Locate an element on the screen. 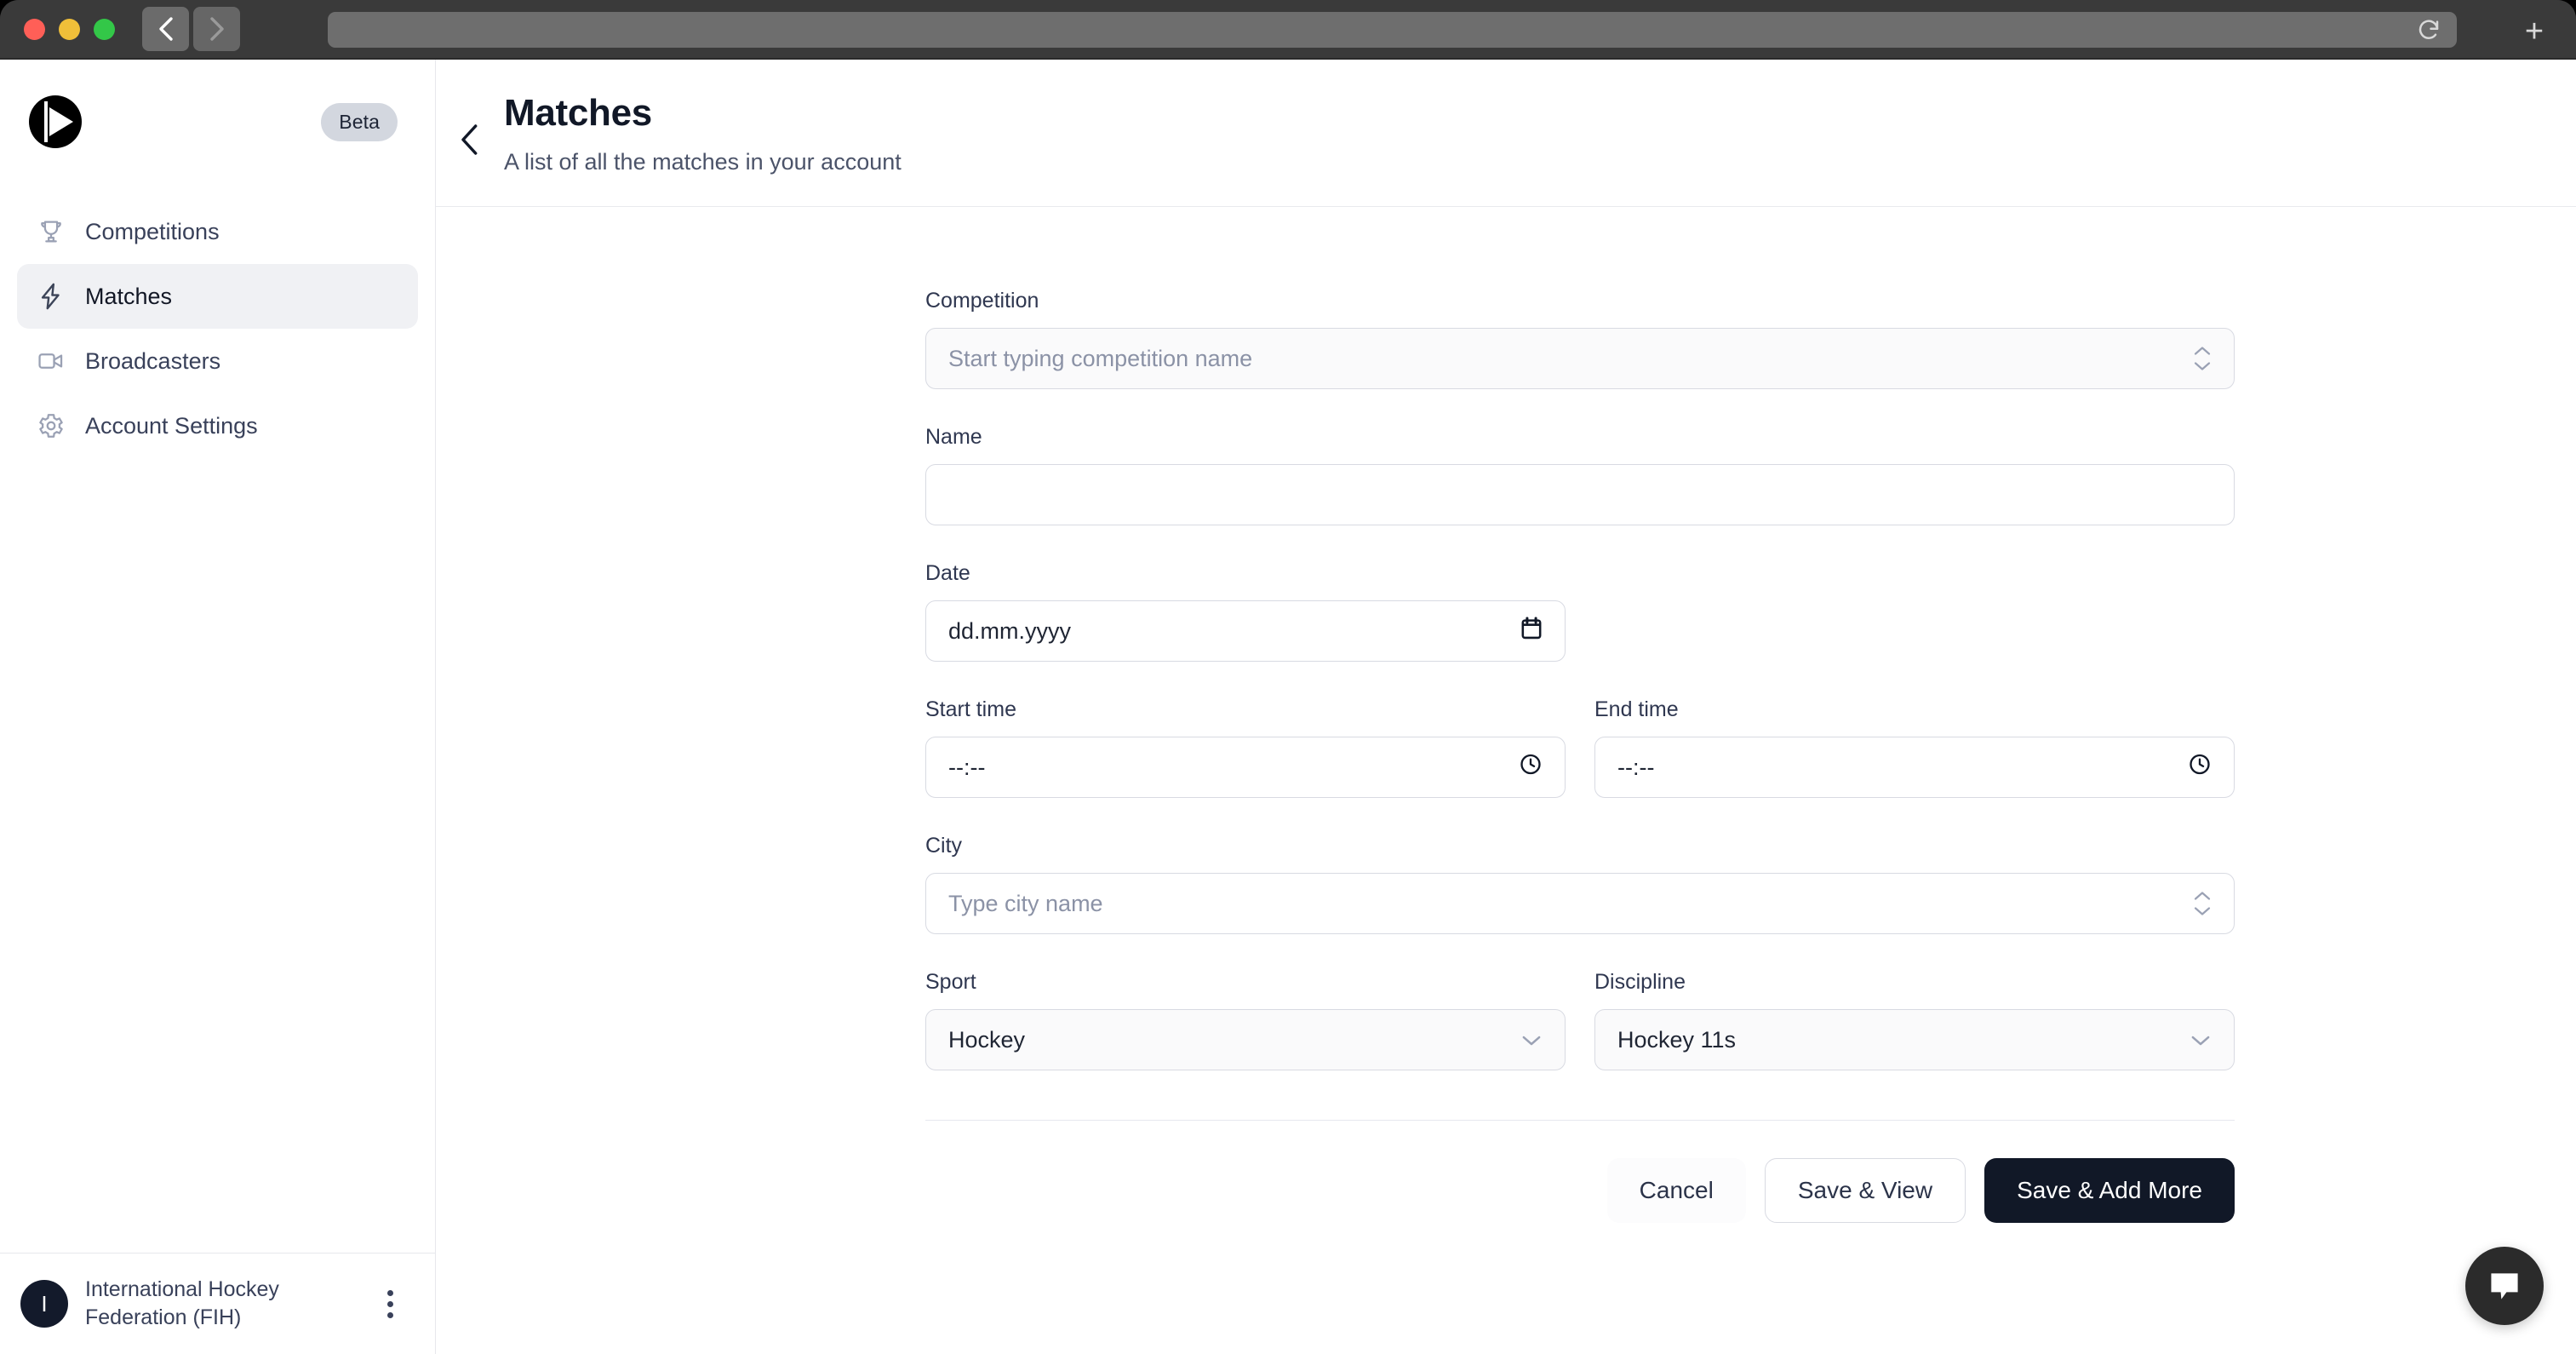 This screenshot has height=1354, width=2576. forward-button is located at coordinates (217, 29).